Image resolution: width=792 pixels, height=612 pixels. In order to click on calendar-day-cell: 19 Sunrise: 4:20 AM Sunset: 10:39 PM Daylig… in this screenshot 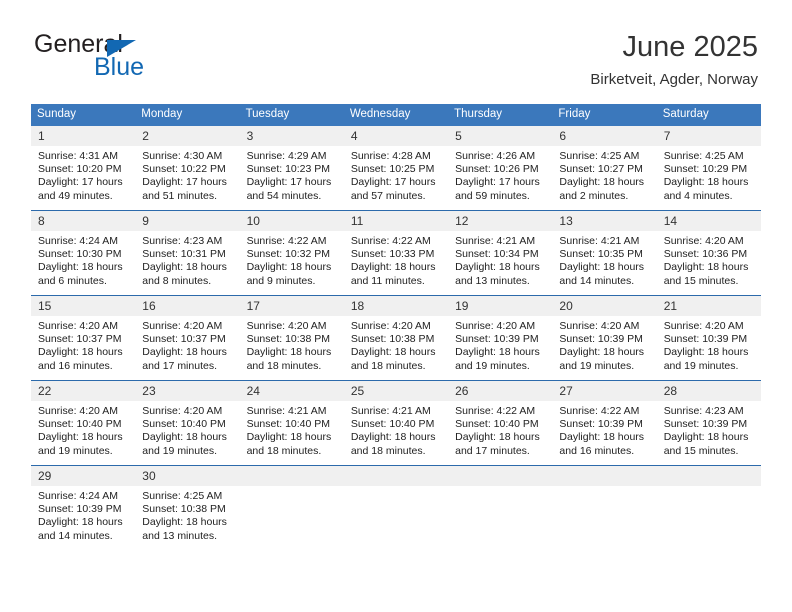, I will do `click(500, 338)`.